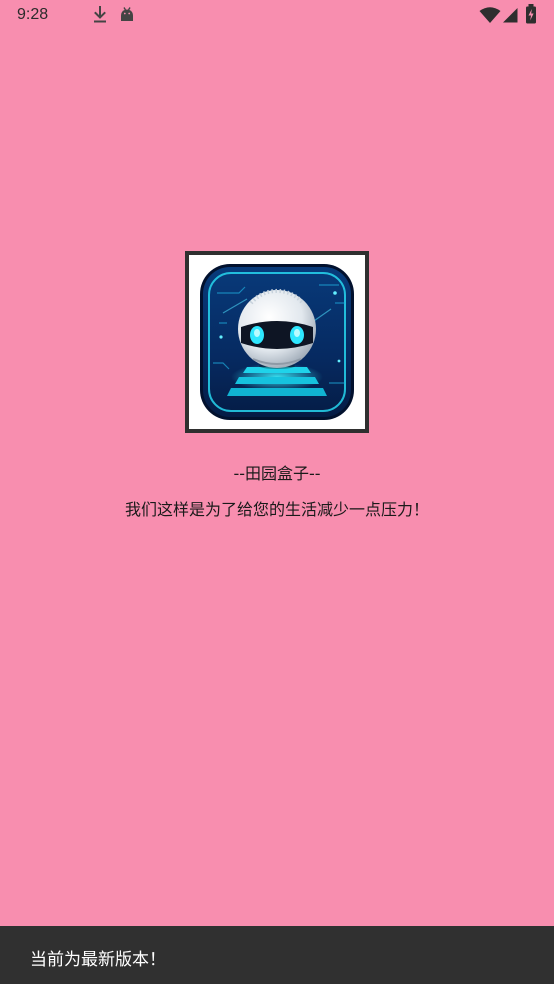 This screenshot has width=554, height=984. What do you see at coordinates (510, 15) in the screenshot?
I see `signal-icon` at bounding box center [510, 15].